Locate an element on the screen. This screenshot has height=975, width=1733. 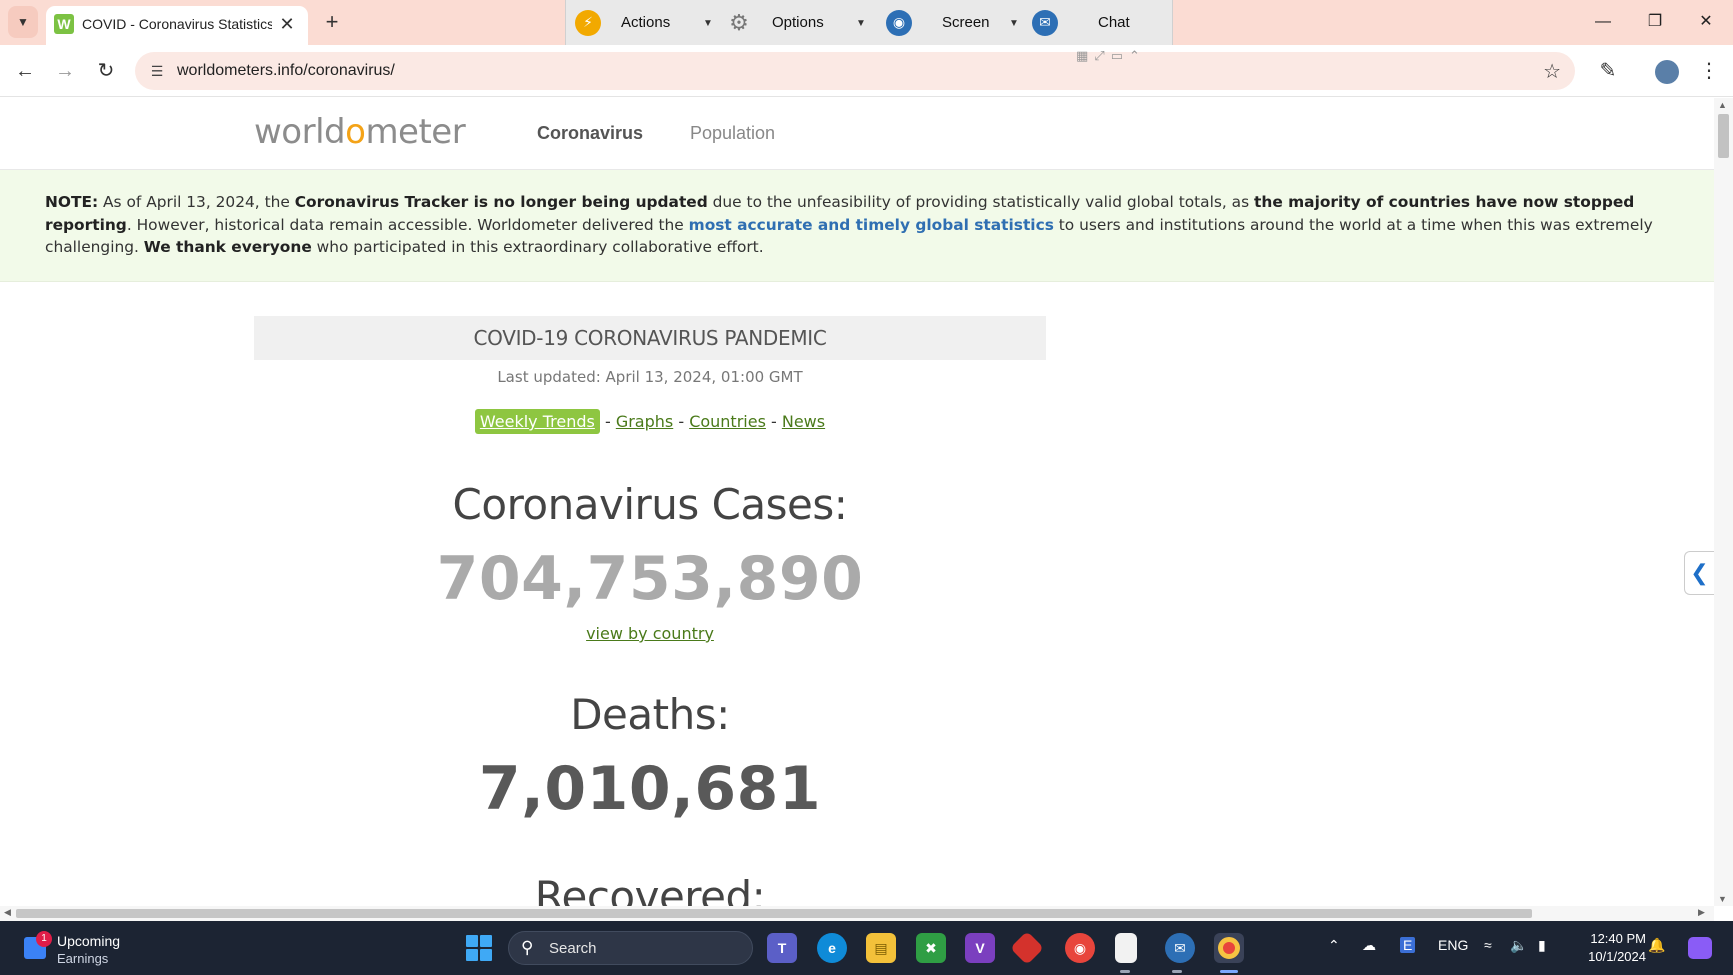
teams-icon: T is located at coordinates (782, 948).